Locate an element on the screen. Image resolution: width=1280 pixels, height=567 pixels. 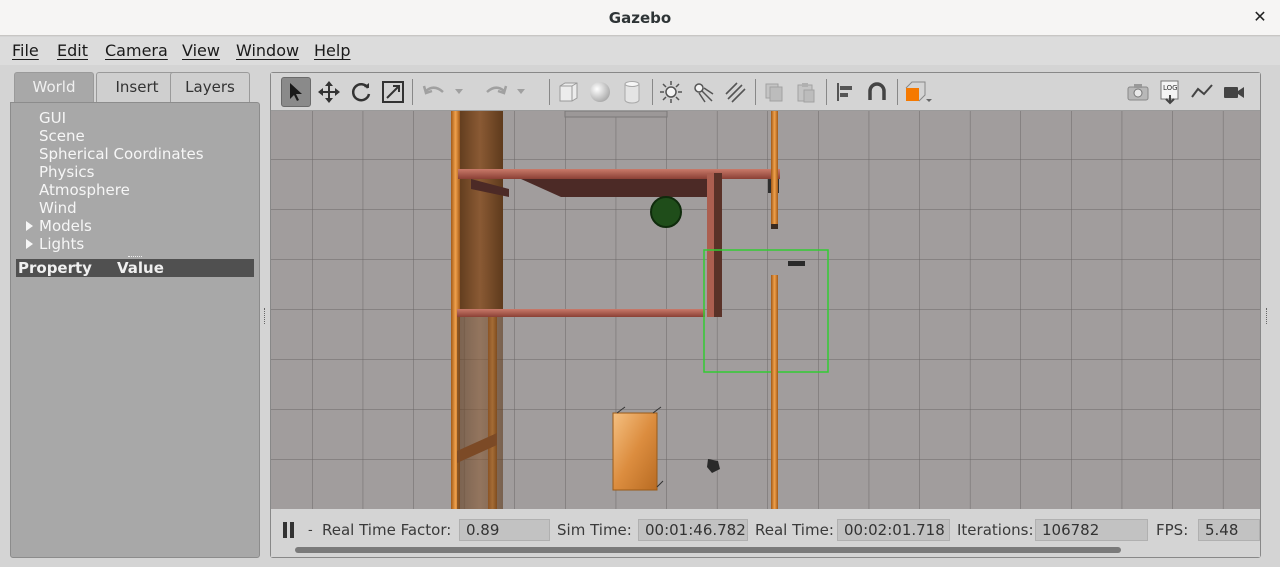
menu-camera: Camera is located at coordinates (136, 50).